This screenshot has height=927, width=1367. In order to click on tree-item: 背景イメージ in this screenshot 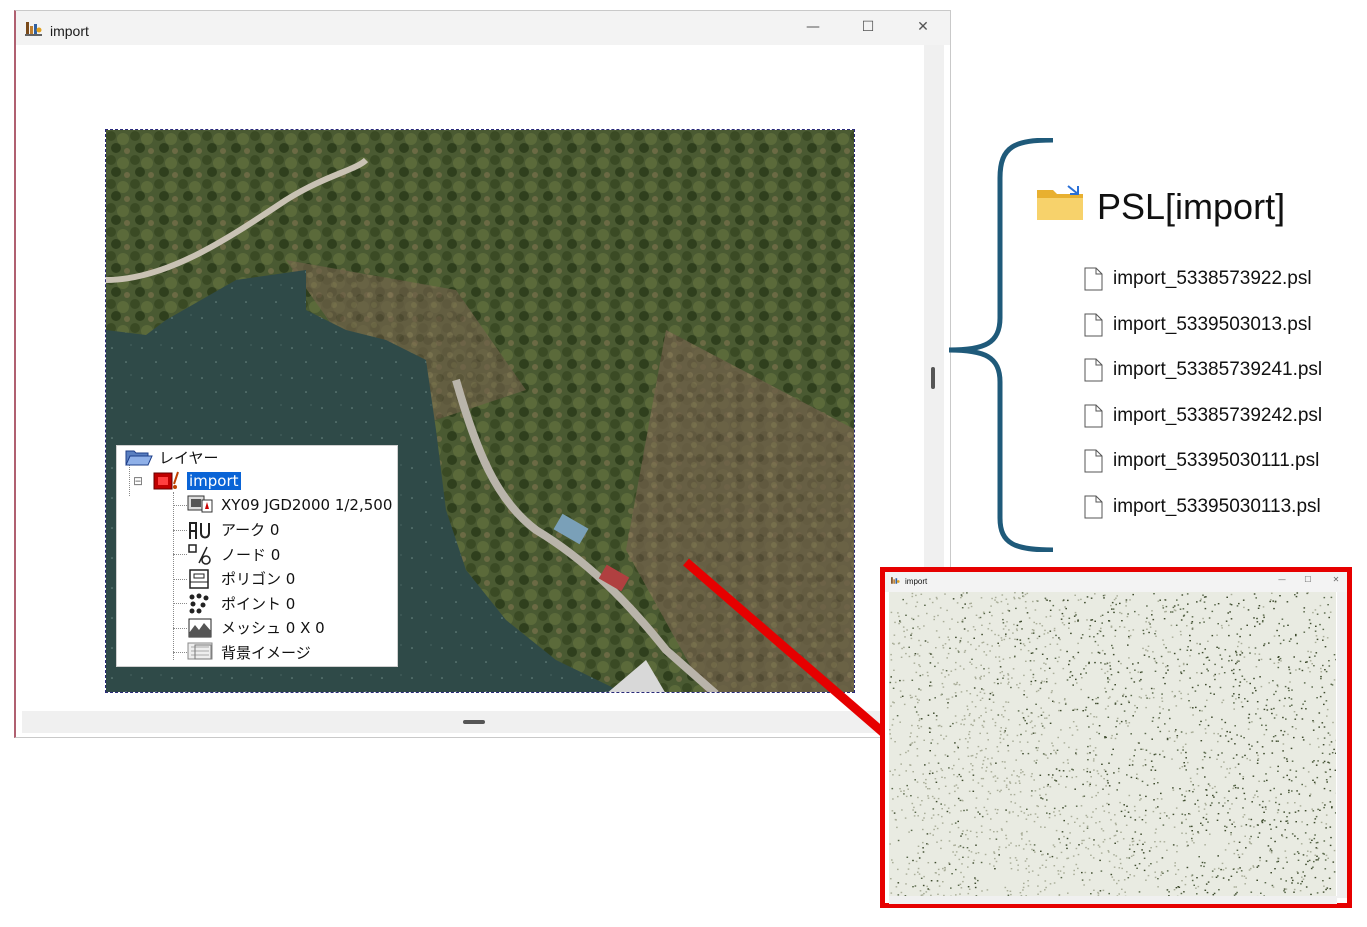, I will do `click(249, 652)`.